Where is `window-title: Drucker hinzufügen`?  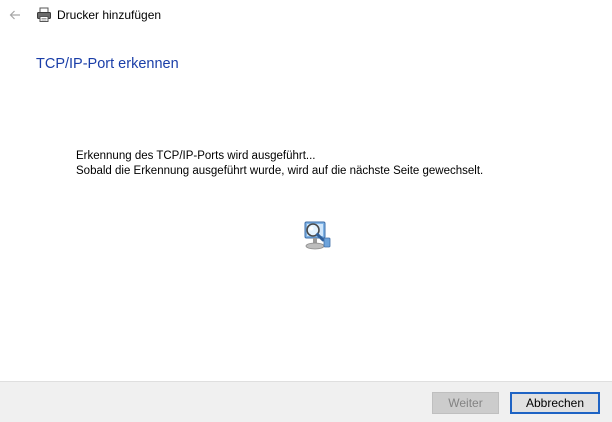 window-title: Drucker hinzufügen is located at coordinates (109, 15).